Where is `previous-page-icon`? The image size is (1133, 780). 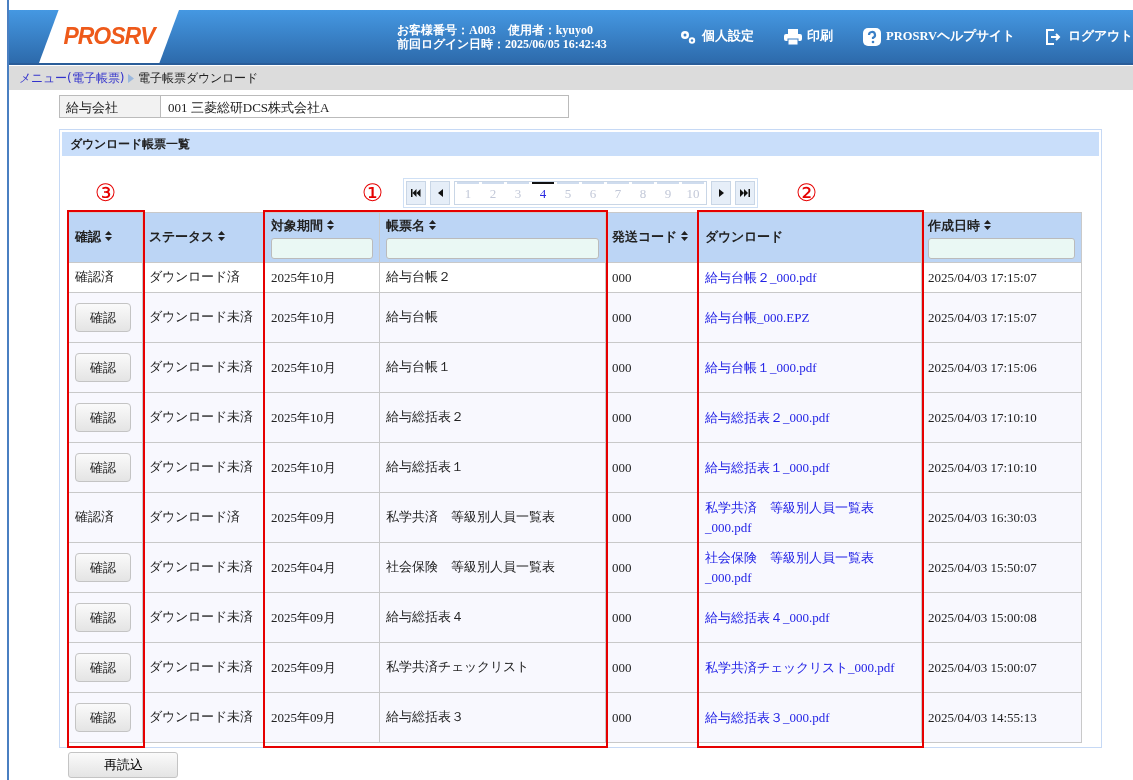
previous-page-icon is located at coordinates (440, 193).